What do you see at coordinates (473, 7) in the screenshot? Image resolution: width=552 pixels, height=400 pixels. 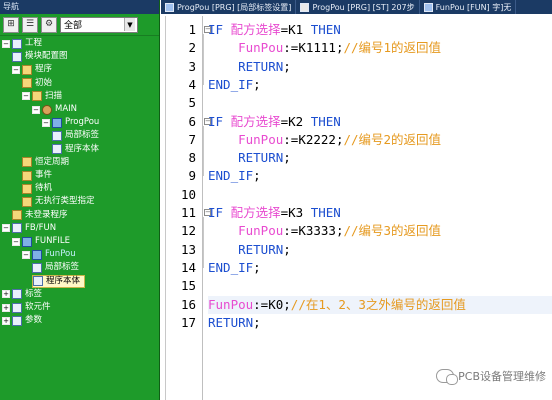 I see `editor-tab-label: FunPou [FUN] 字]无` at bounding box center [473, 7].